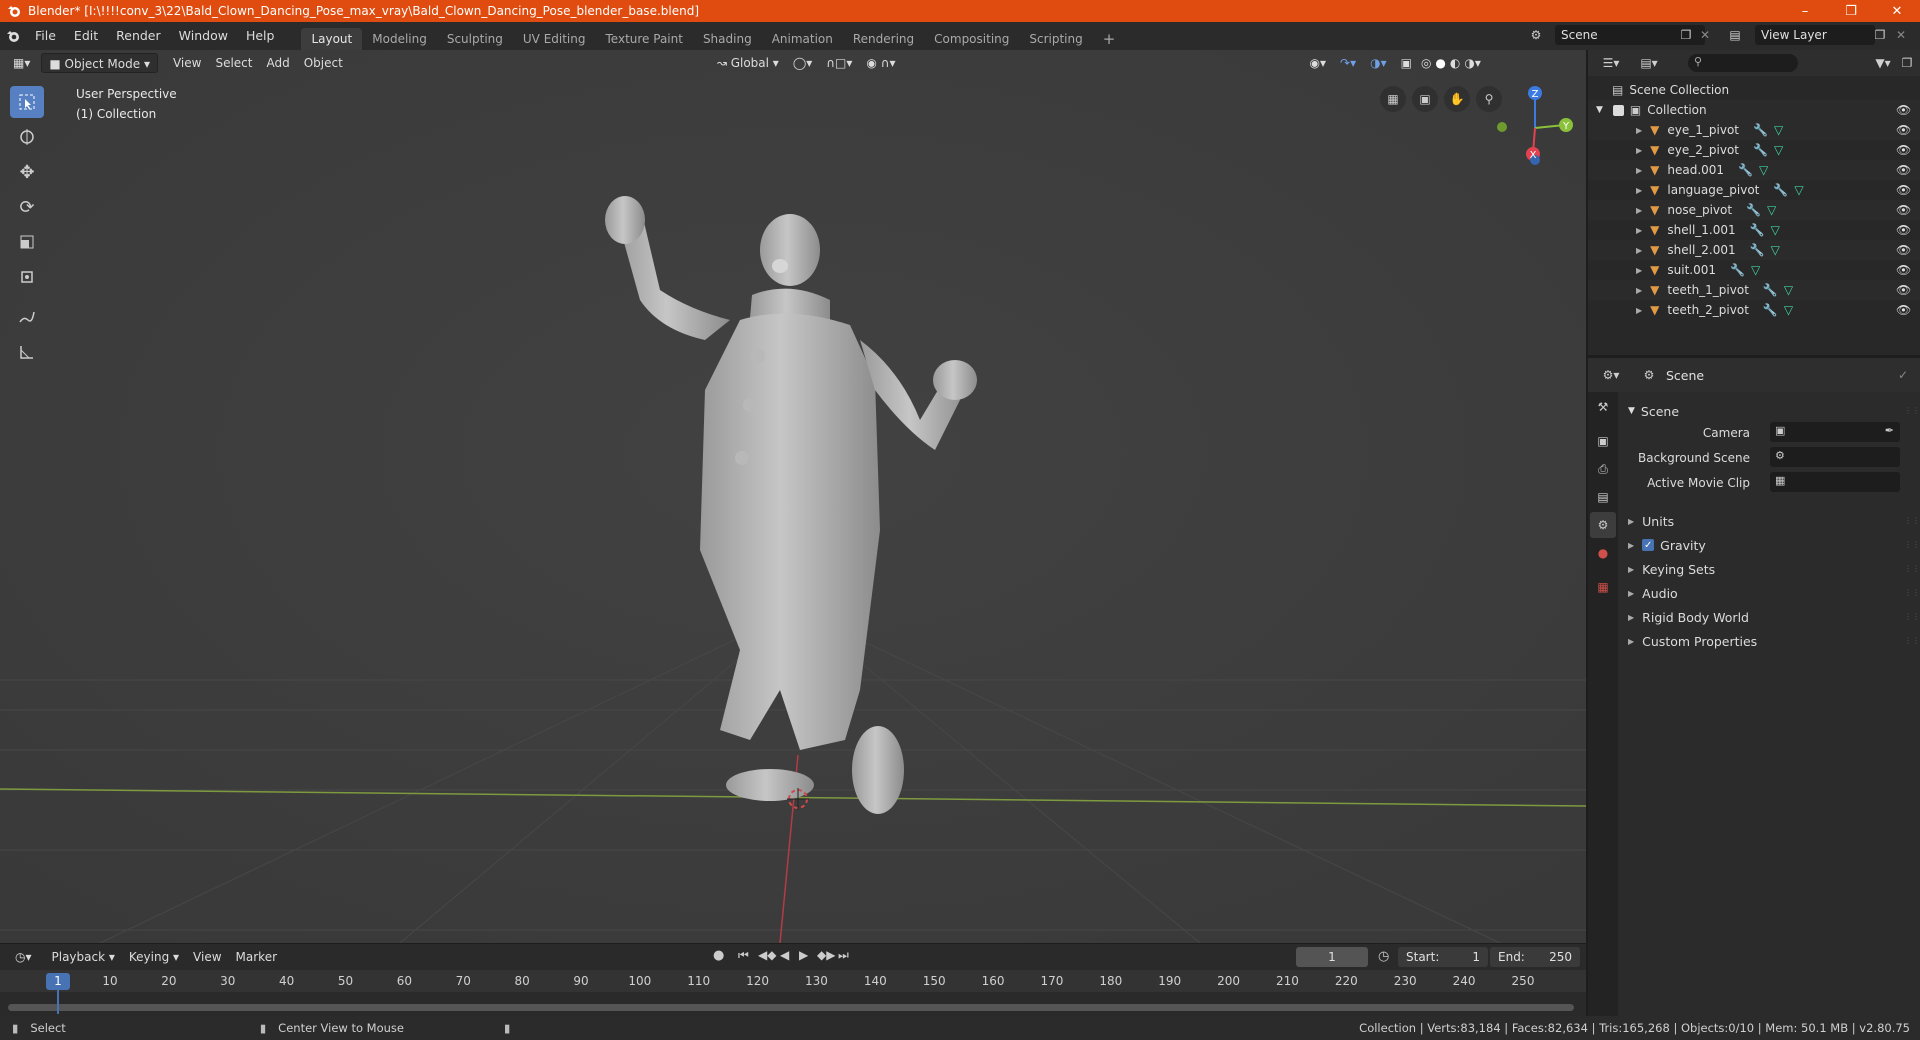 This screenshot has height=1040, width=1920. What do you see at coordinates (743, 955) in the screenshot?
I see `jump-start-icon: ⏮` at bounding box center [743, 955].